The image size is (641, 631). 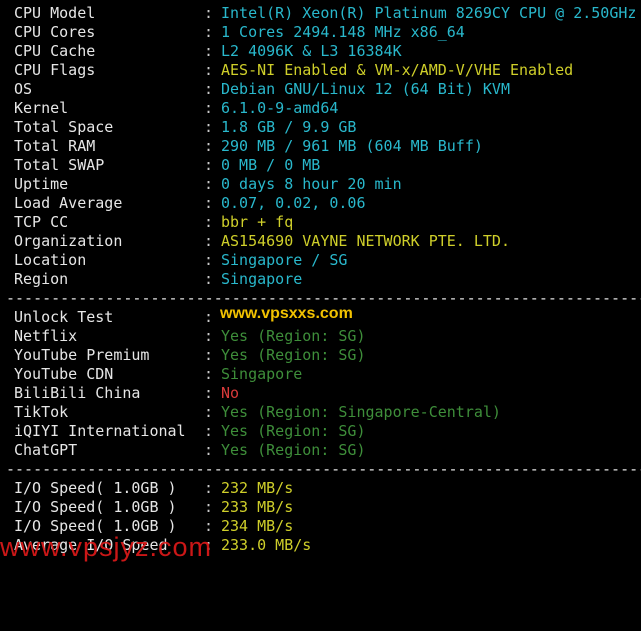 What do you see at coordinates (55, 13) in the screenshot?
I see `info-label: CPU Model` at bounding box center [55, 13].